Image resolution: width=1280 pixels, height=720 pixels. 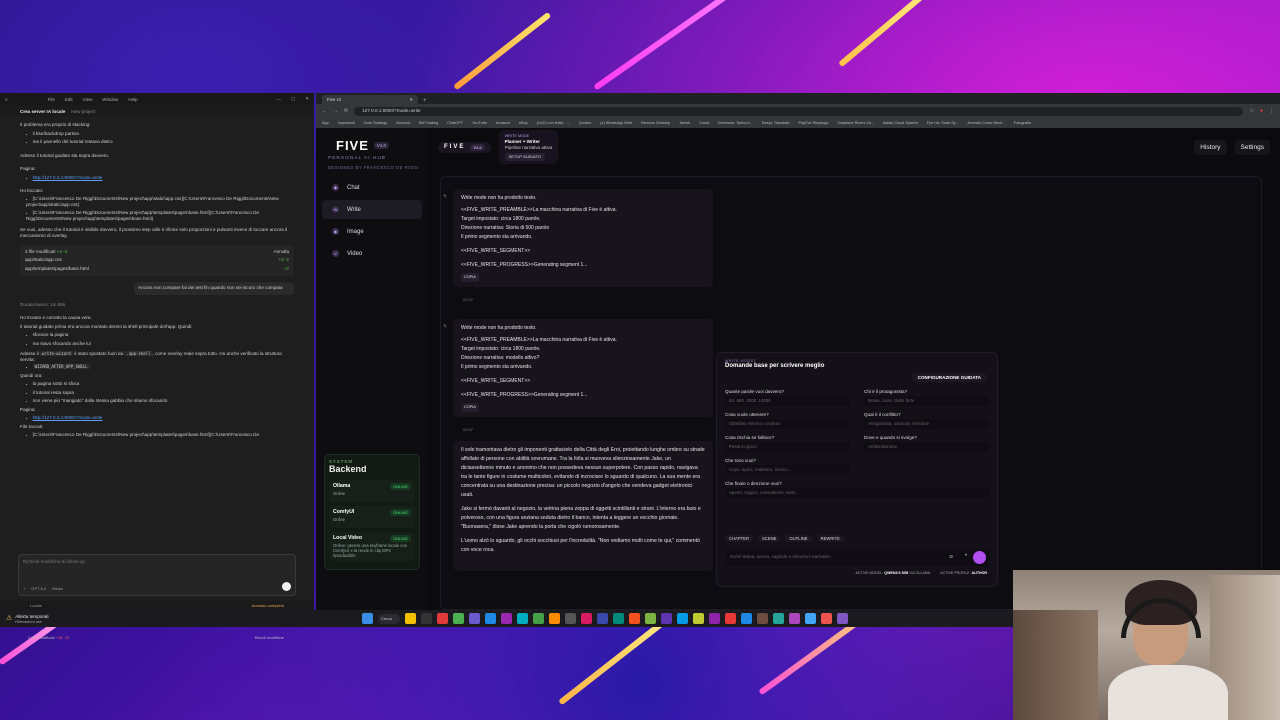 I want to click on access-select: Accesso completo, so click(x=268, y=605).